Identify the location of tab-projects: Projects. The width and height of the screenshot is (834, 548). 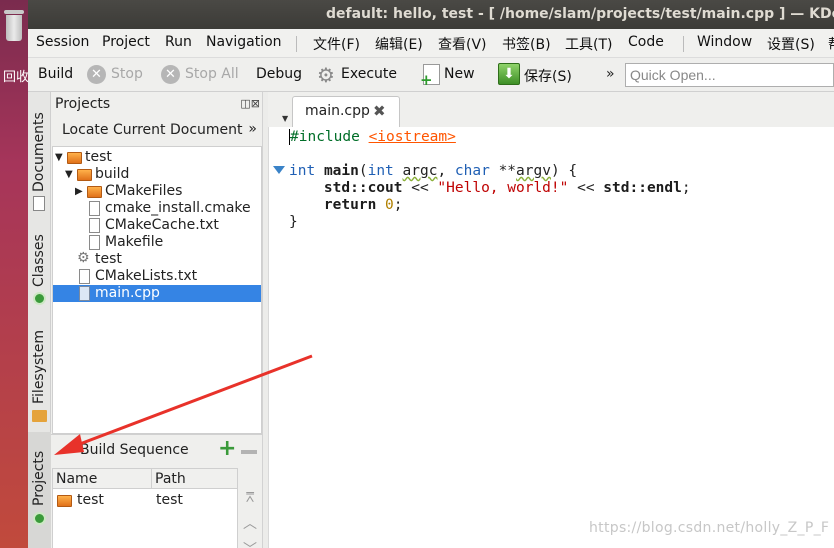
(39, 490).